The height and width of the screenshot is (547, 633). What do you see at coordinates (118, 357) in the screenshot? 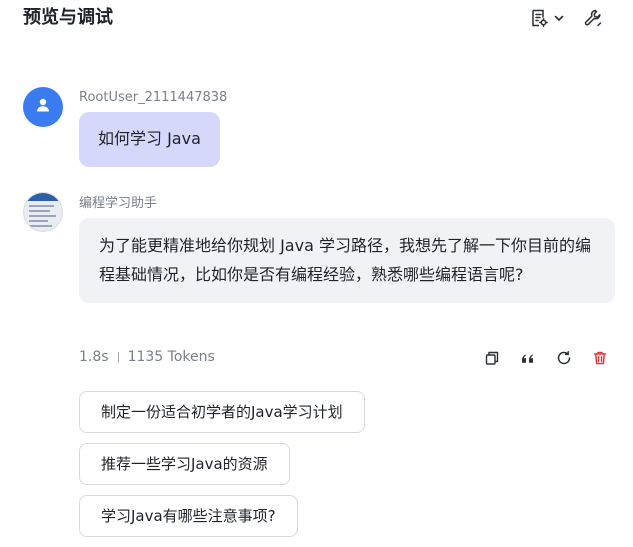
I see `meta-divider` at bounding box center [118, 357].